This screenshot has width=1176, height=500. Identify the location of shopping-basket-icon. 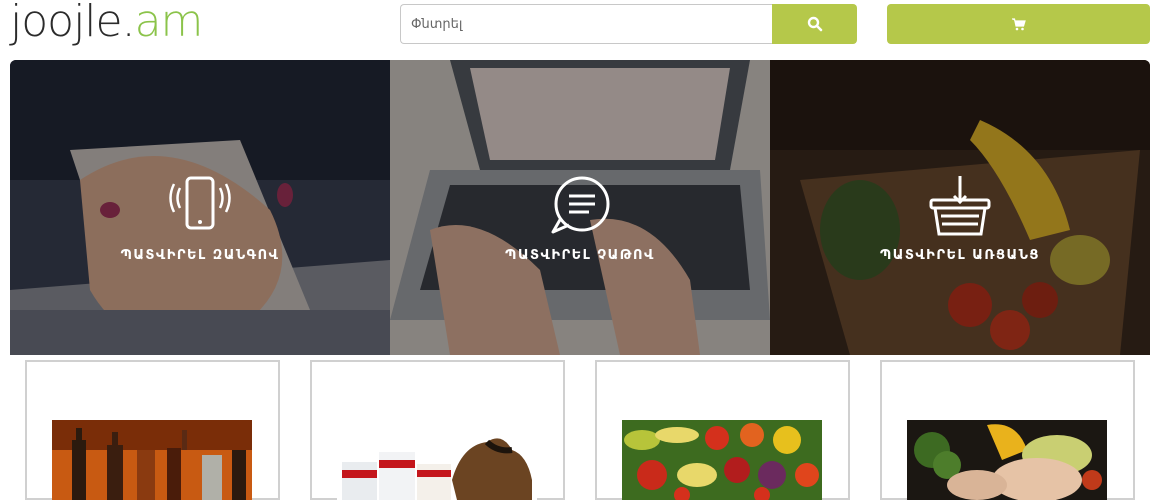
(960, 206).